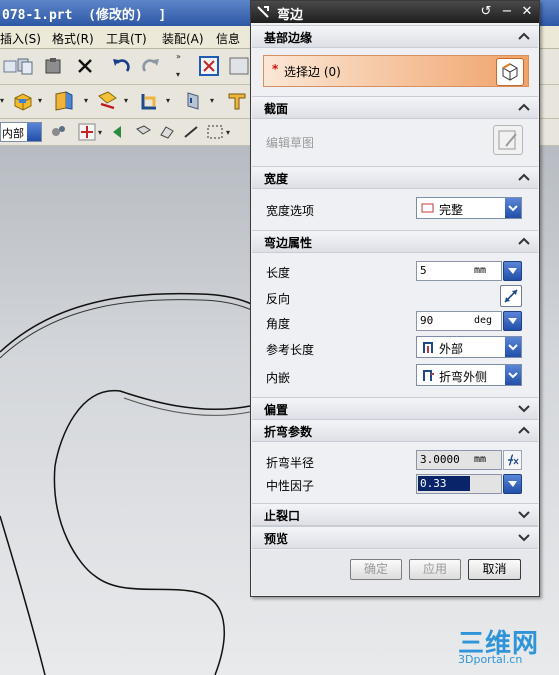  What do you see at coordinates (193, 101) in the screenshot?
I see `thicken-icon` at bounding box center [193, 101].